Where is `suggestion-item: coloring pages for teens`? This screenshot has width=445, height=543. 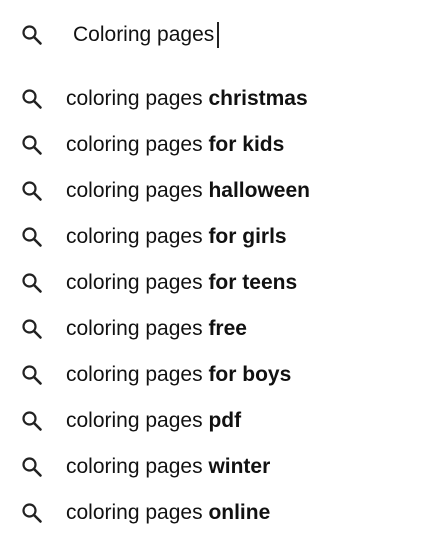
suggestion-item: coloring pages for teens is located at coordinates (222, 283).